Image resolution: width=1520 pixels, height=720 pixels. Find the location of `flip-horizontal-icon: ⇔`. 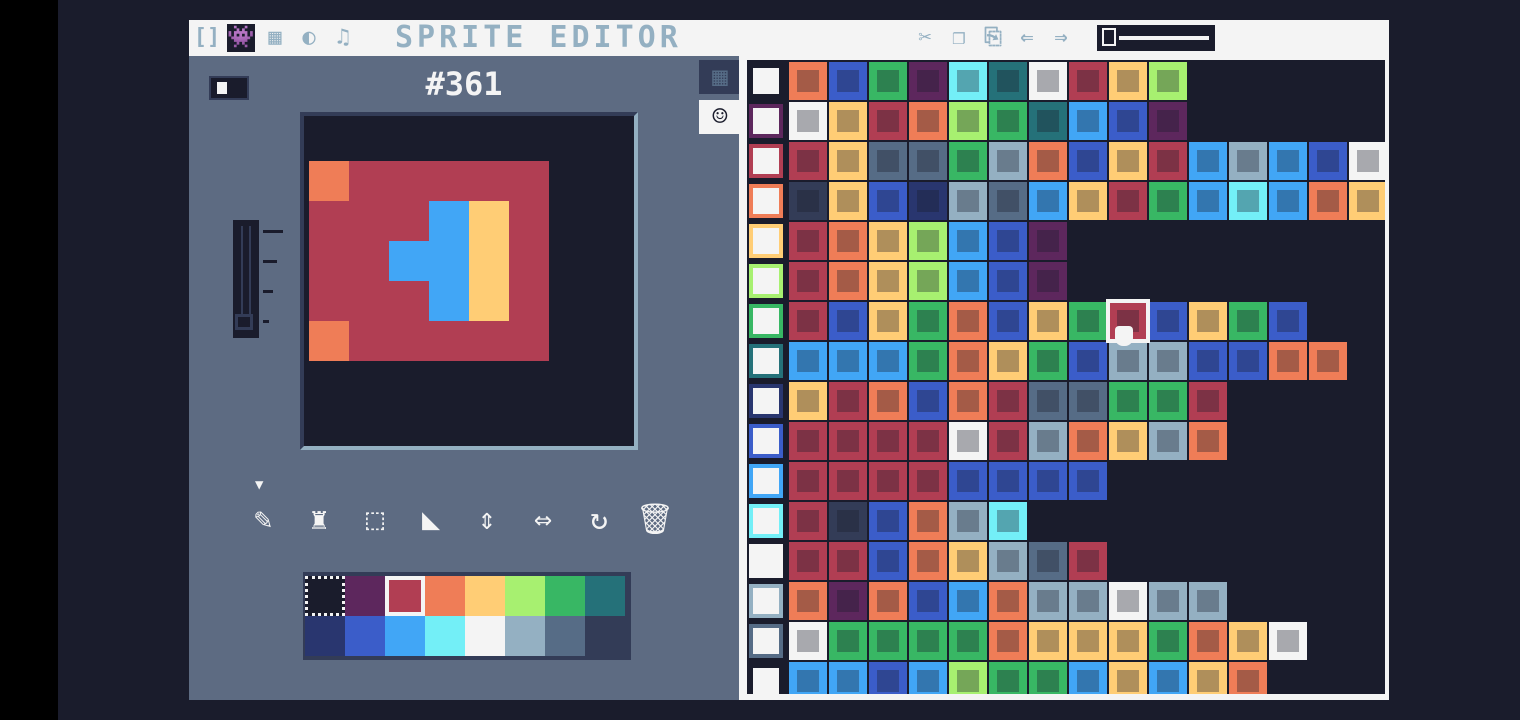

flip-horizontal-icon: ⇔ is located at coordinates (543, 520).